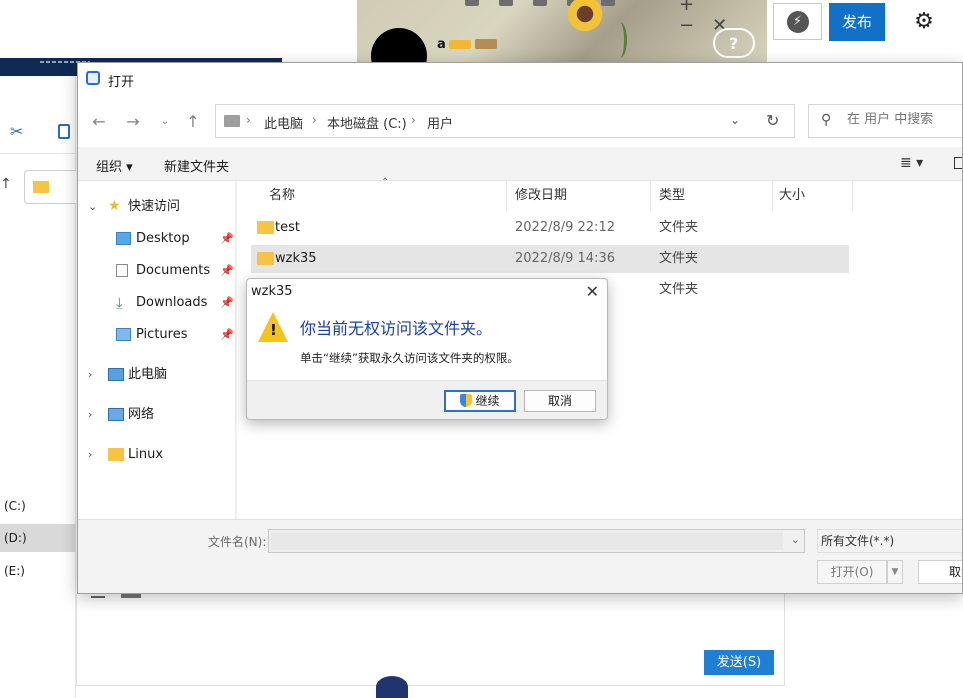 The height and width of the screenshot is (698, 963). Describe the element at coordinates (527, 541) in the screenshot. I see `filename-input` at that location.